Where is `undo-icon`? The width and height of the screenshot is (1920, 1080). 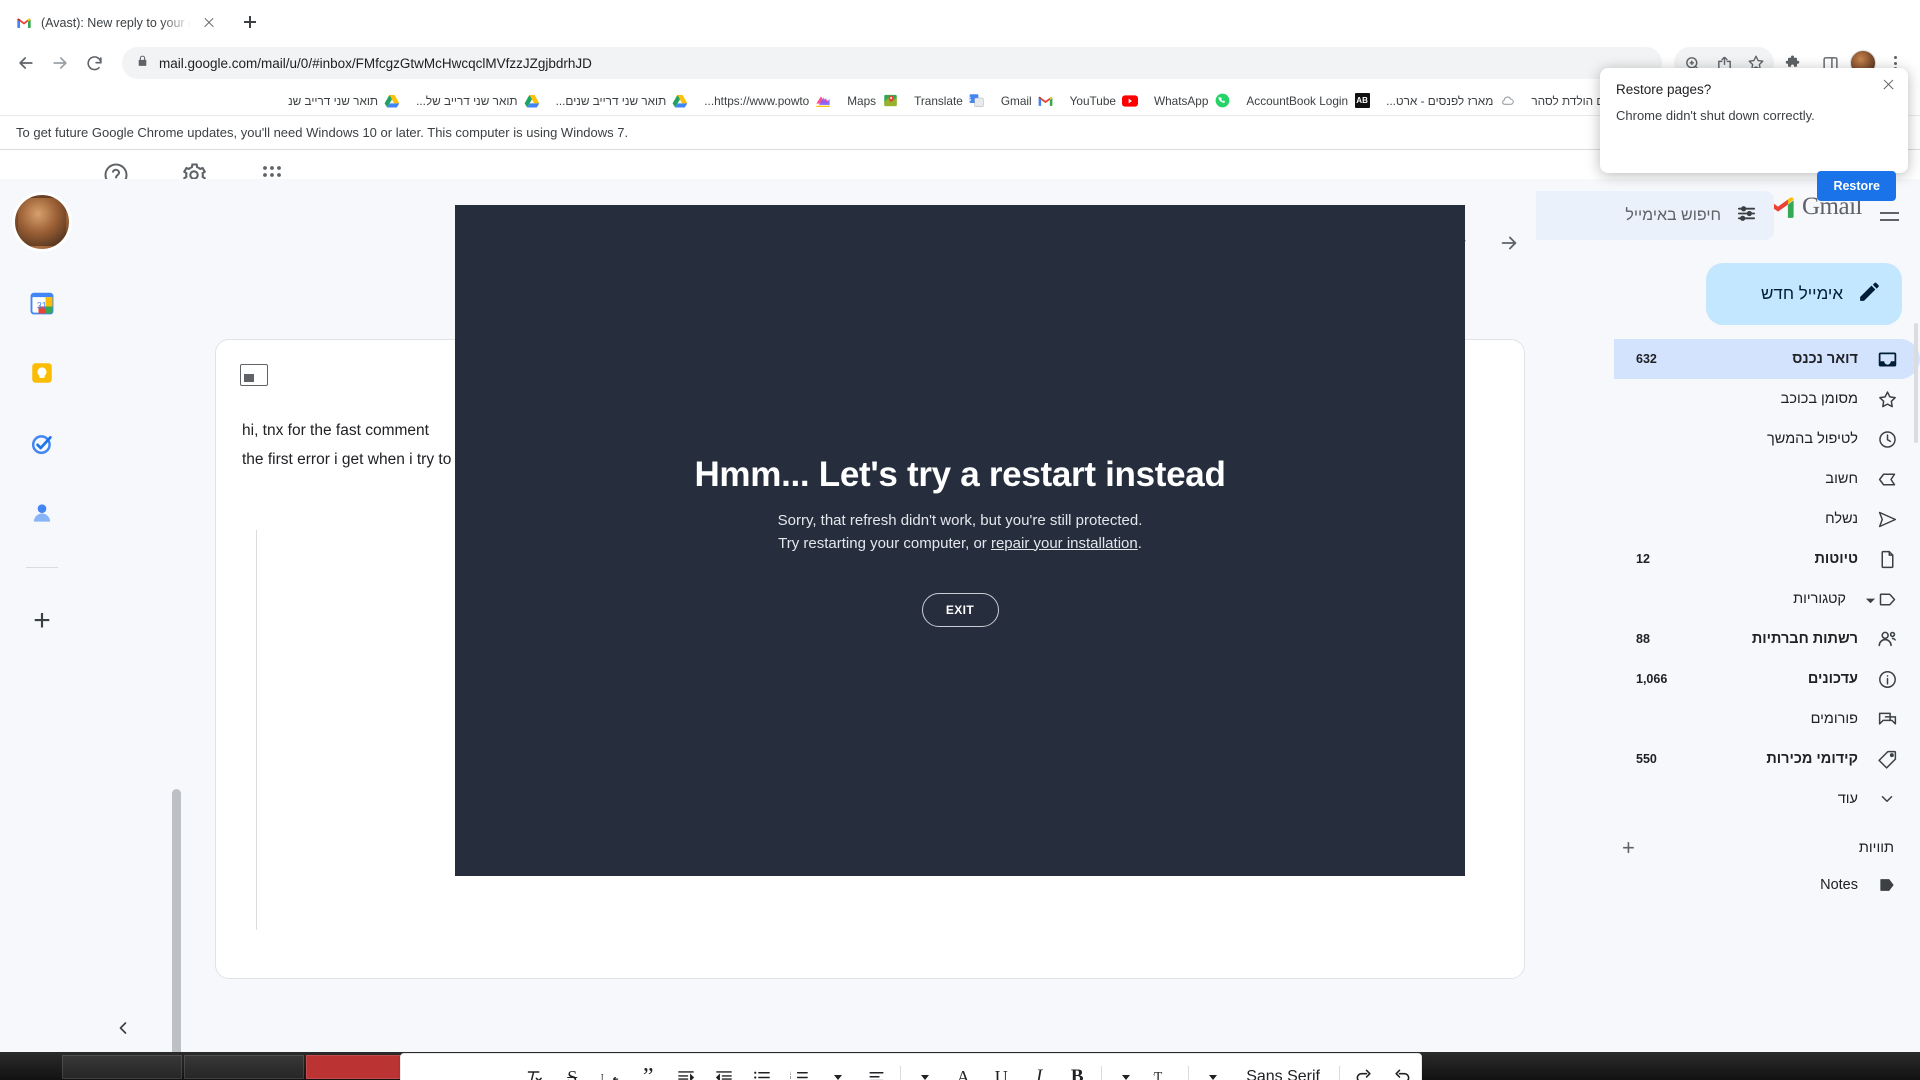
undo-icon is located at coordinates (1402, 1068).